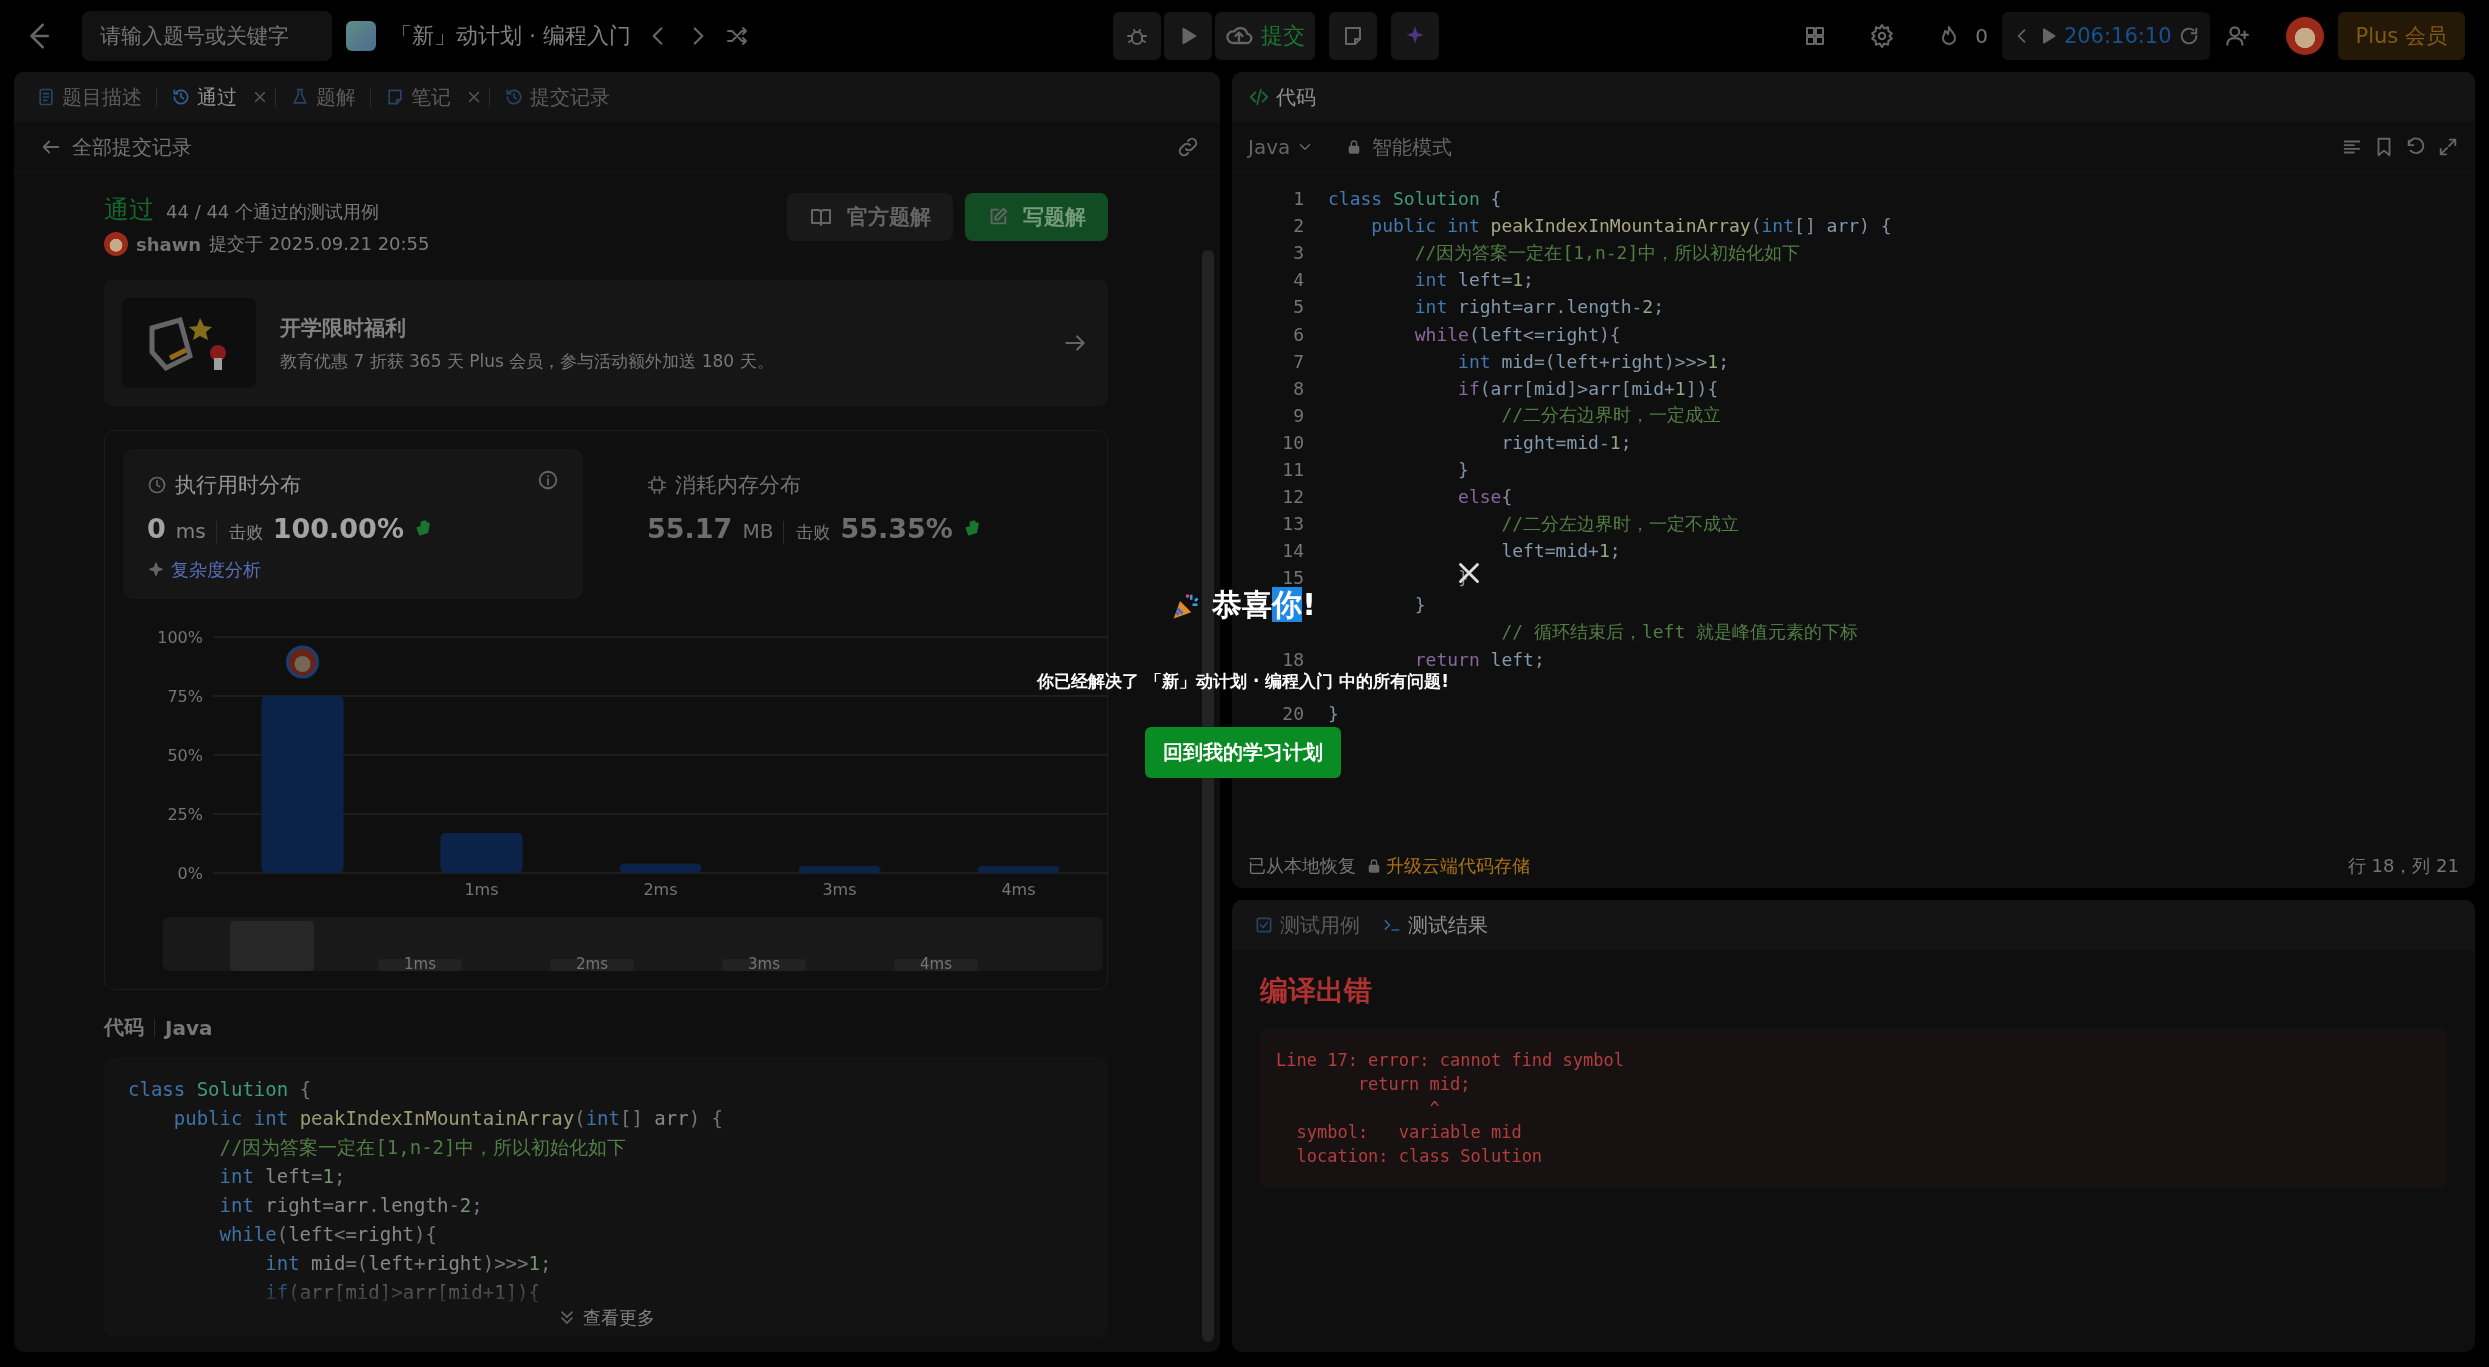 Image resolution: width=2489 pixels, height=1367 pixels. What do you see at coordinates (1620, 523) in the screenshot?
I see `code-line: //二分左边界时，一定不成立` at bounding box center [1620, 523].